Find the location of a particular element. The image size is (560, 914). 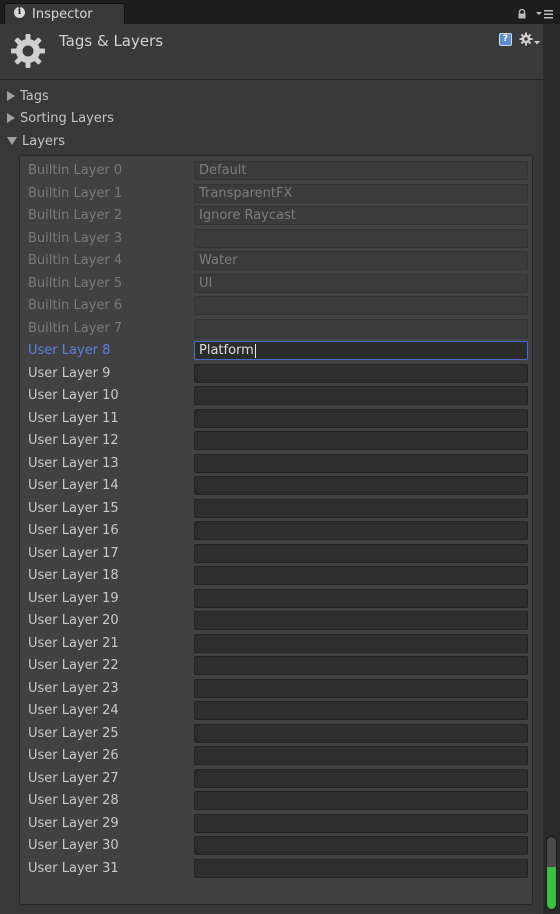

layer-name-value: Ignore Raycast is located at coordinates (247, 215).